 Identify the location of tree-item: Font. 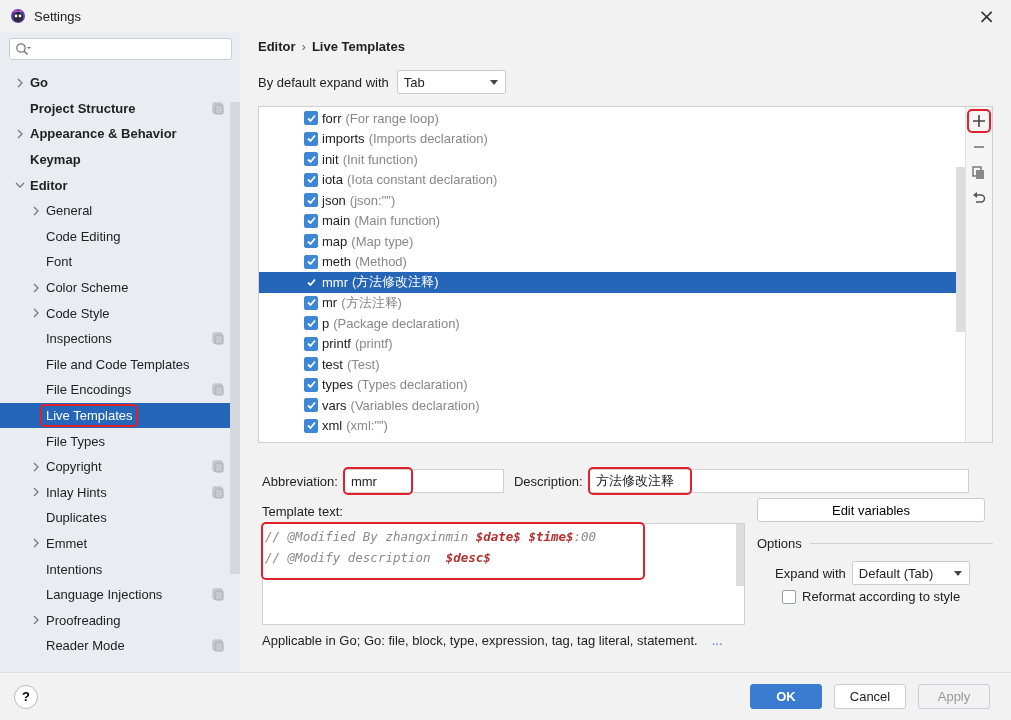
(59, 262).